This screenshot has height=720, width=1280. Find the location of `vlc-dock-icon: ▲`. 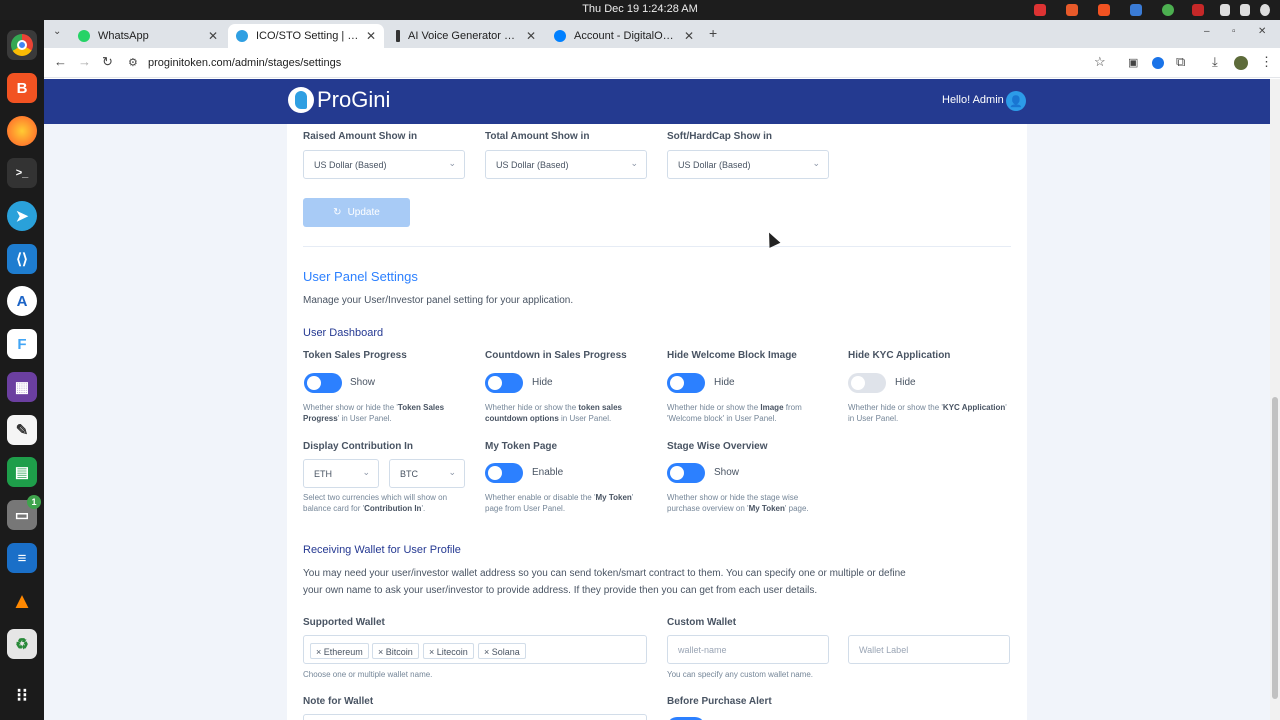

vlc-dock-icon: ▲ is located at coordinates (22, 601).